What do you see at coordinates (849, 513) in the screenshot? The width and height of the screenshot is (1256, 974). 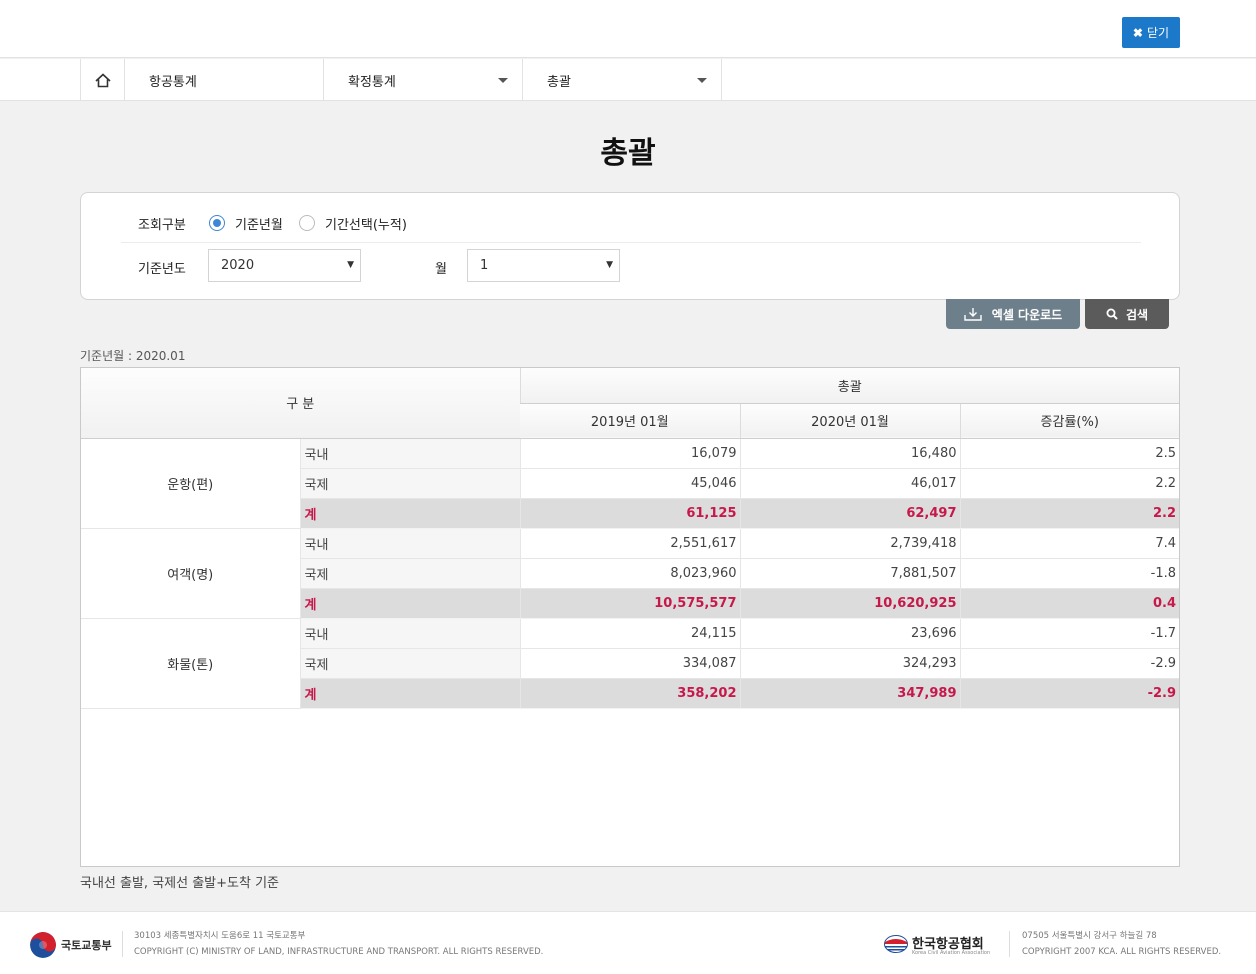 I see `cell-2020: 62,497` at bounding box center [849, 513].